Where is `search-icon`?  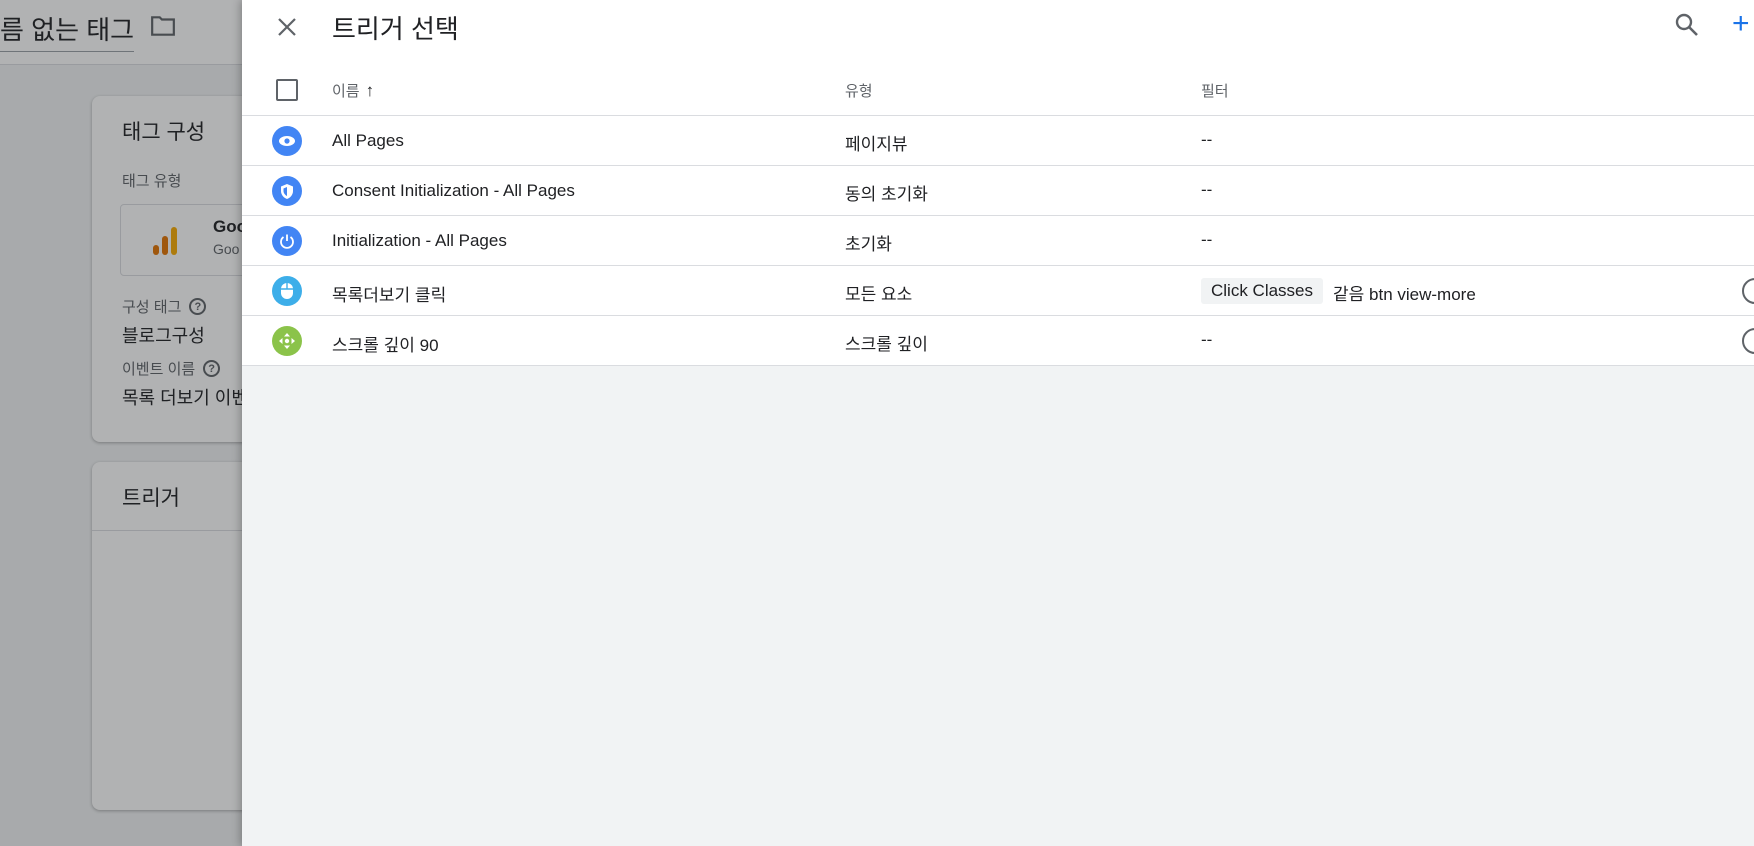
search-icon is located at coordinates (1687, 25).